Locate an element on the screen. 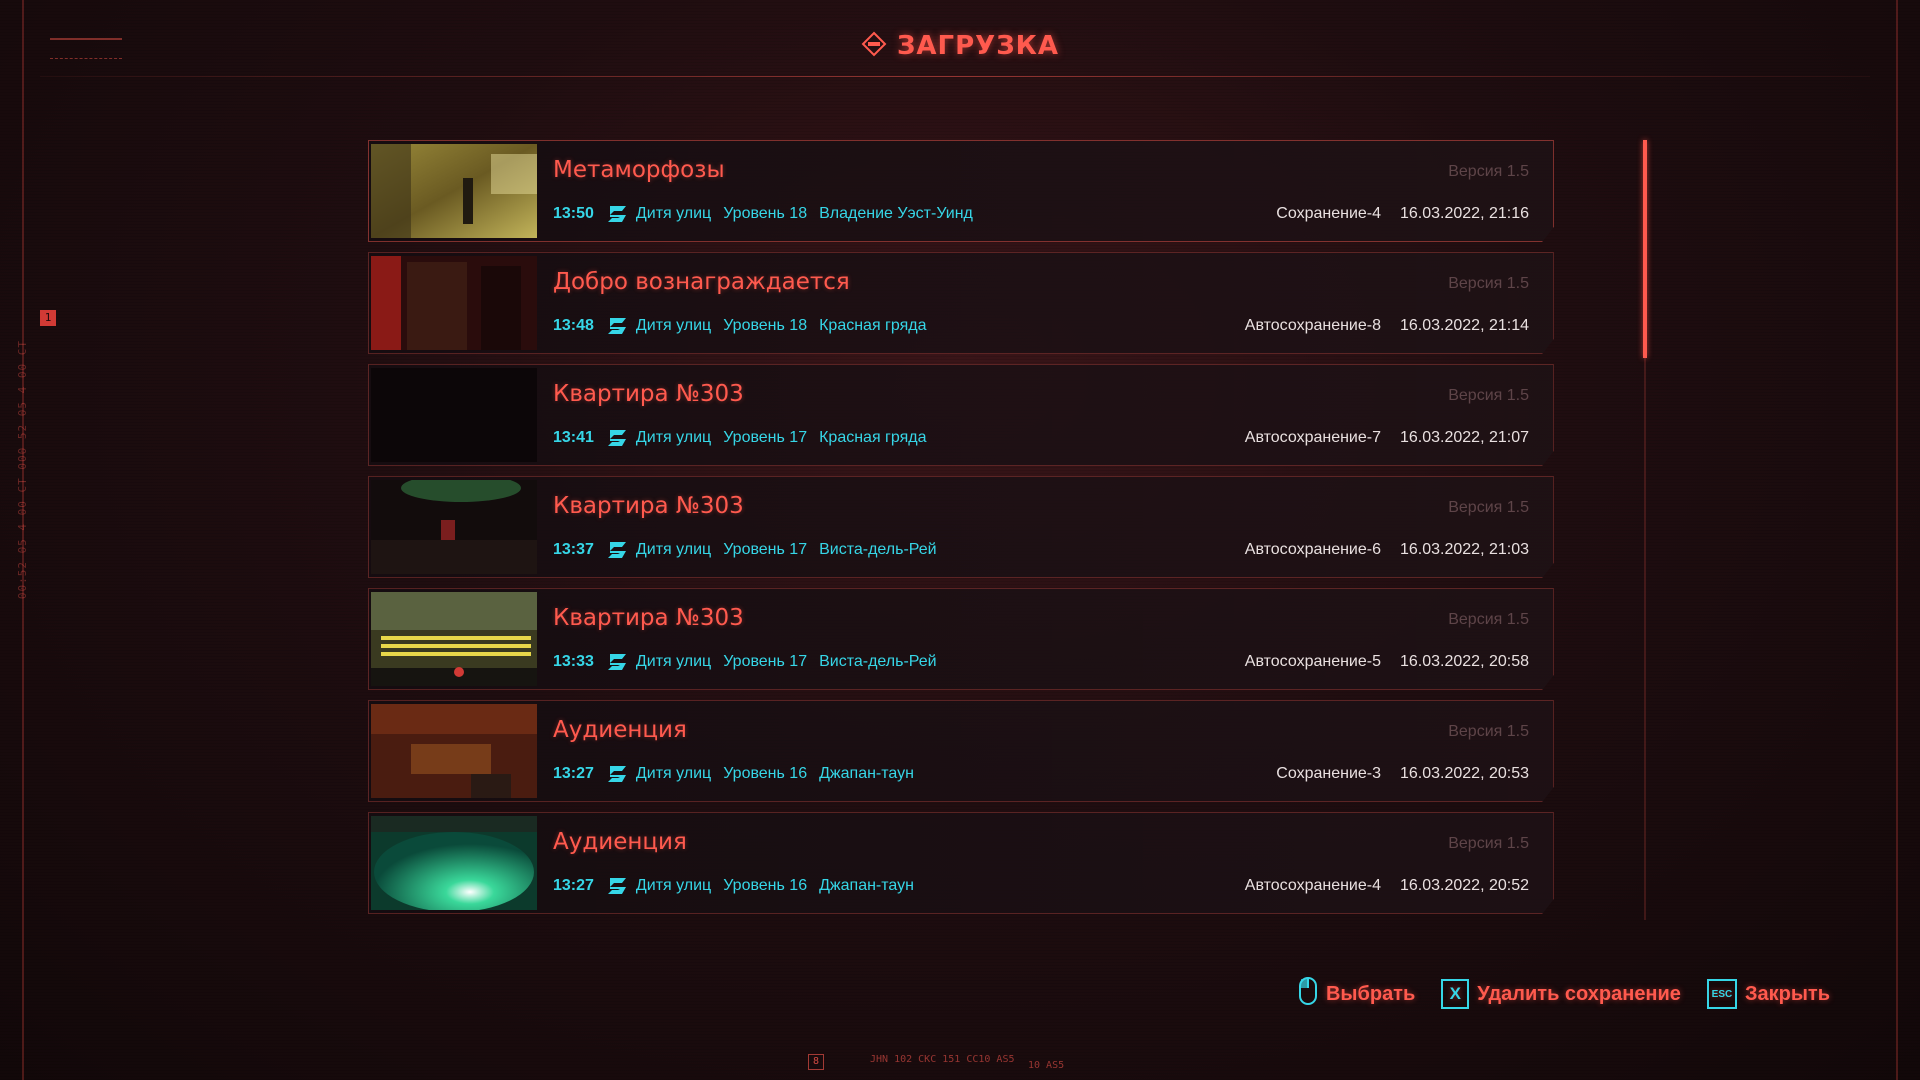  save-date: 16.03.2022, 21:16 is located at coordinates (1464, 213).